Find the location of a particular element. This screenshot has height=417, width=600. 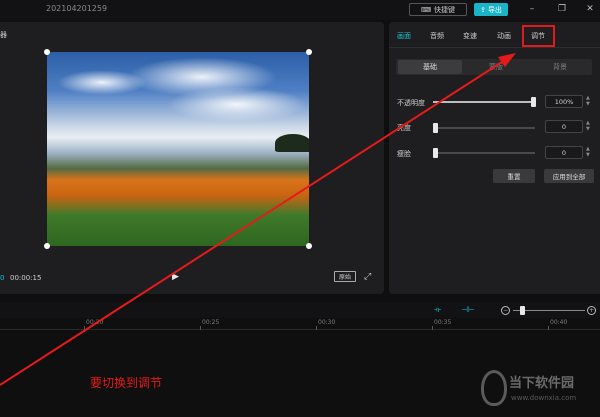

restore-icon: ❐ is located at coordinates (562, 9).